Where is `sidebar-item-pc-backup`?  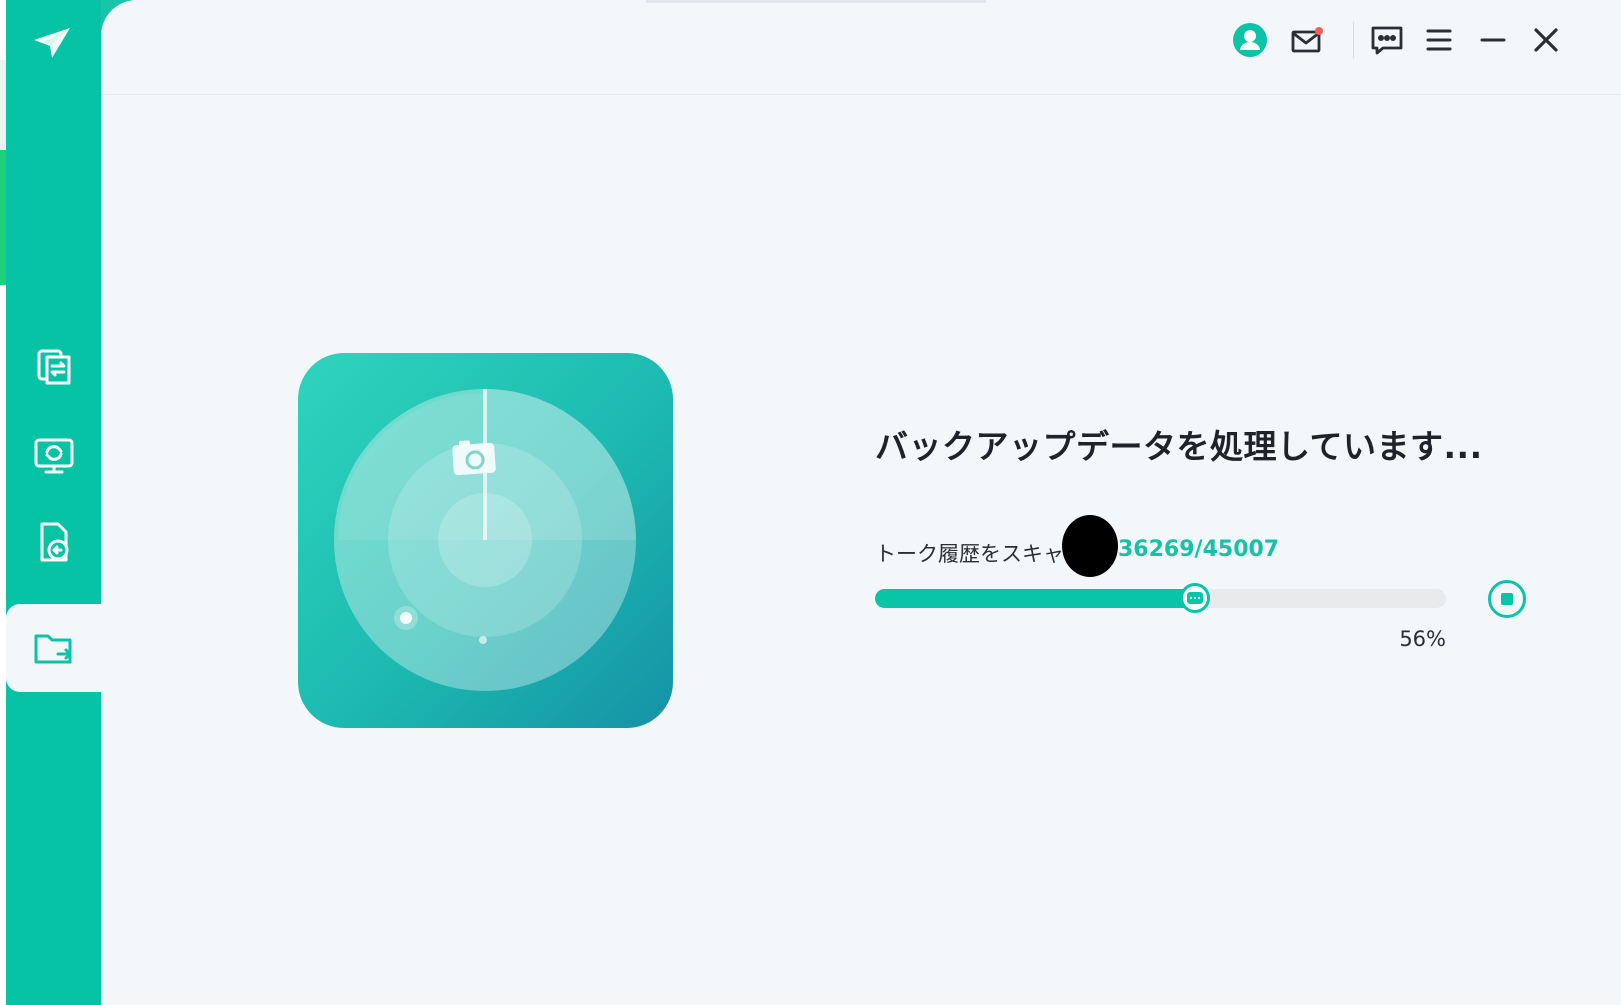
sidebar-item-pc-backup is located at coordinates (53, 455).